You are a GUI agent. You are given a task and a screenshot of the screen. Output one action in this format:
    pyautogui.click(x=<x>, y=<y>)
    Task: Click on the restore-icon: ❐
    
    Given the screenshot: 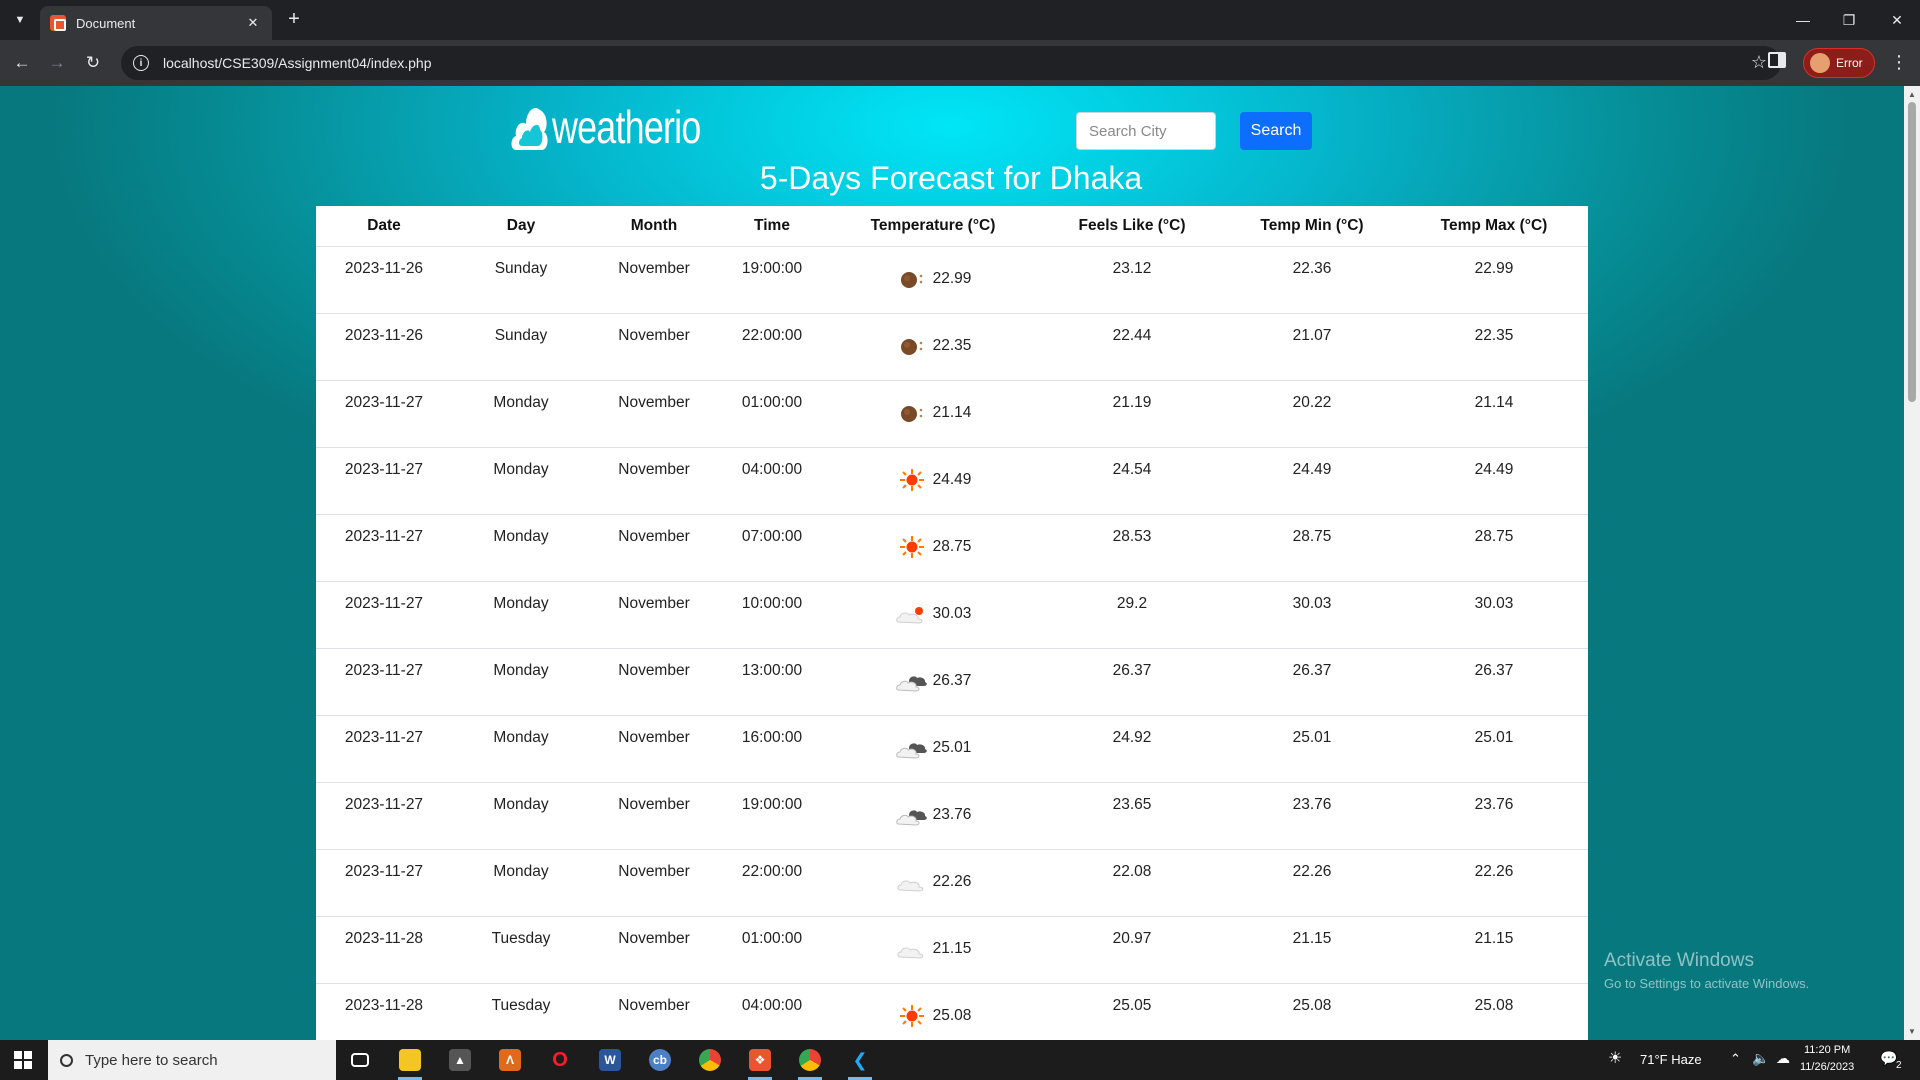 What is the action you would take?
    pyautogui.click(x=1849, y=20)
    